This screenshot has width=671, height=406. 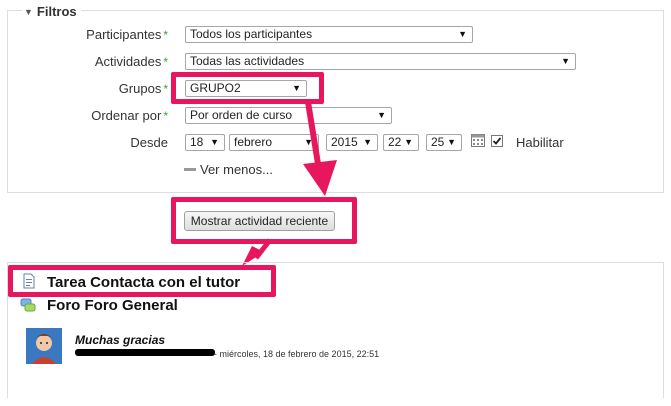 What do you see at coordinates (190, 169) in the screenshot?
I see `dash-icon` at bounding box center [190, 169].